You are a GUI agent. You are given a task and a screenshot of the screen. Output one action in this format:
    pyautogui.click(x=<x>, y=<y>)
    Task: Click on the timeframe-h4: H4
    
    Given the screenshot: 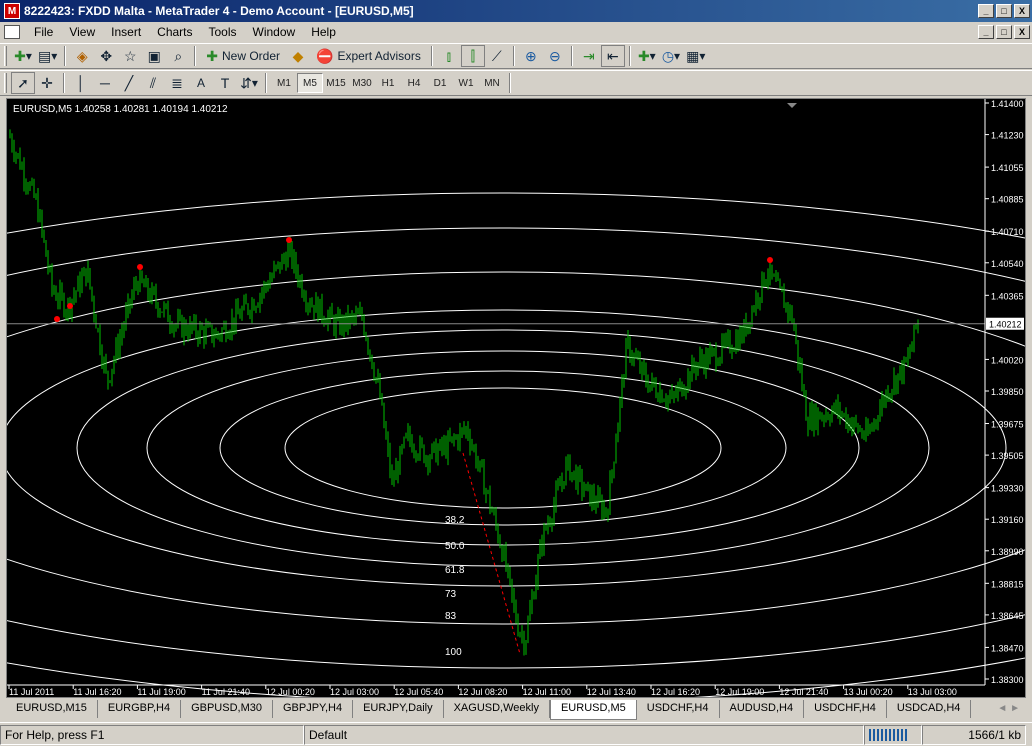 What is the action you would take?
    pyautogui.click(x=414, y=83)
    